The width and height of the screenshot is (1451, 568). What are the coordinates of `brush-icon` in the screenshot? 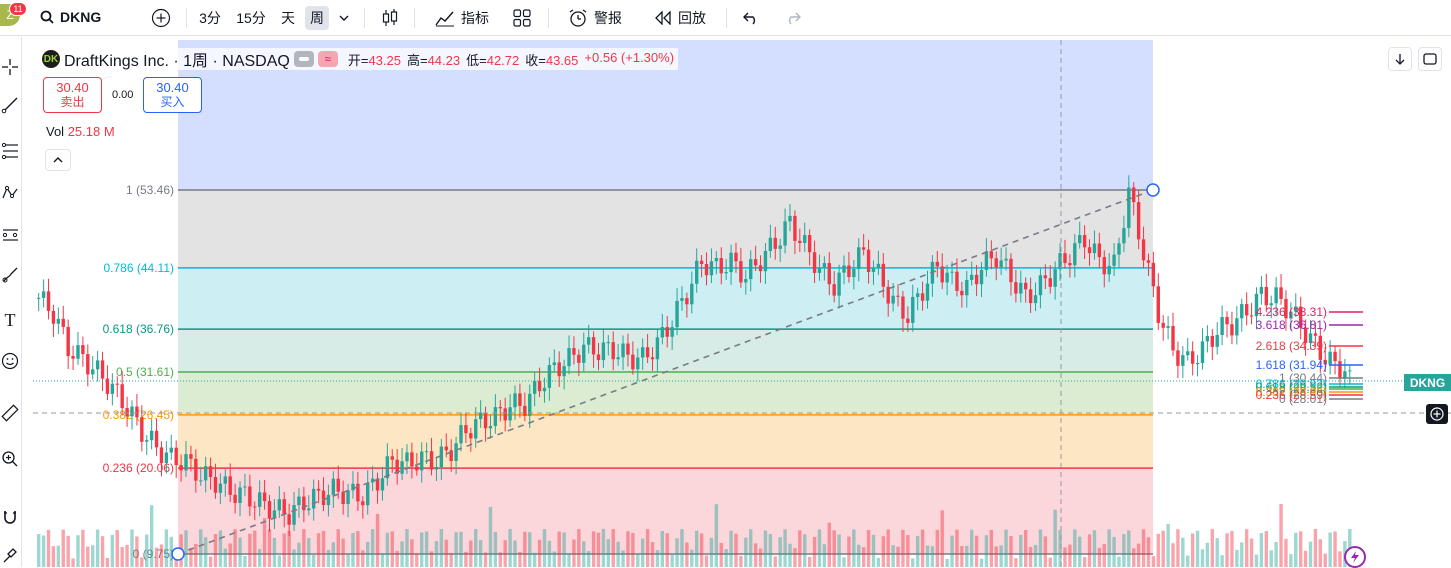 It's located at (10, 275).